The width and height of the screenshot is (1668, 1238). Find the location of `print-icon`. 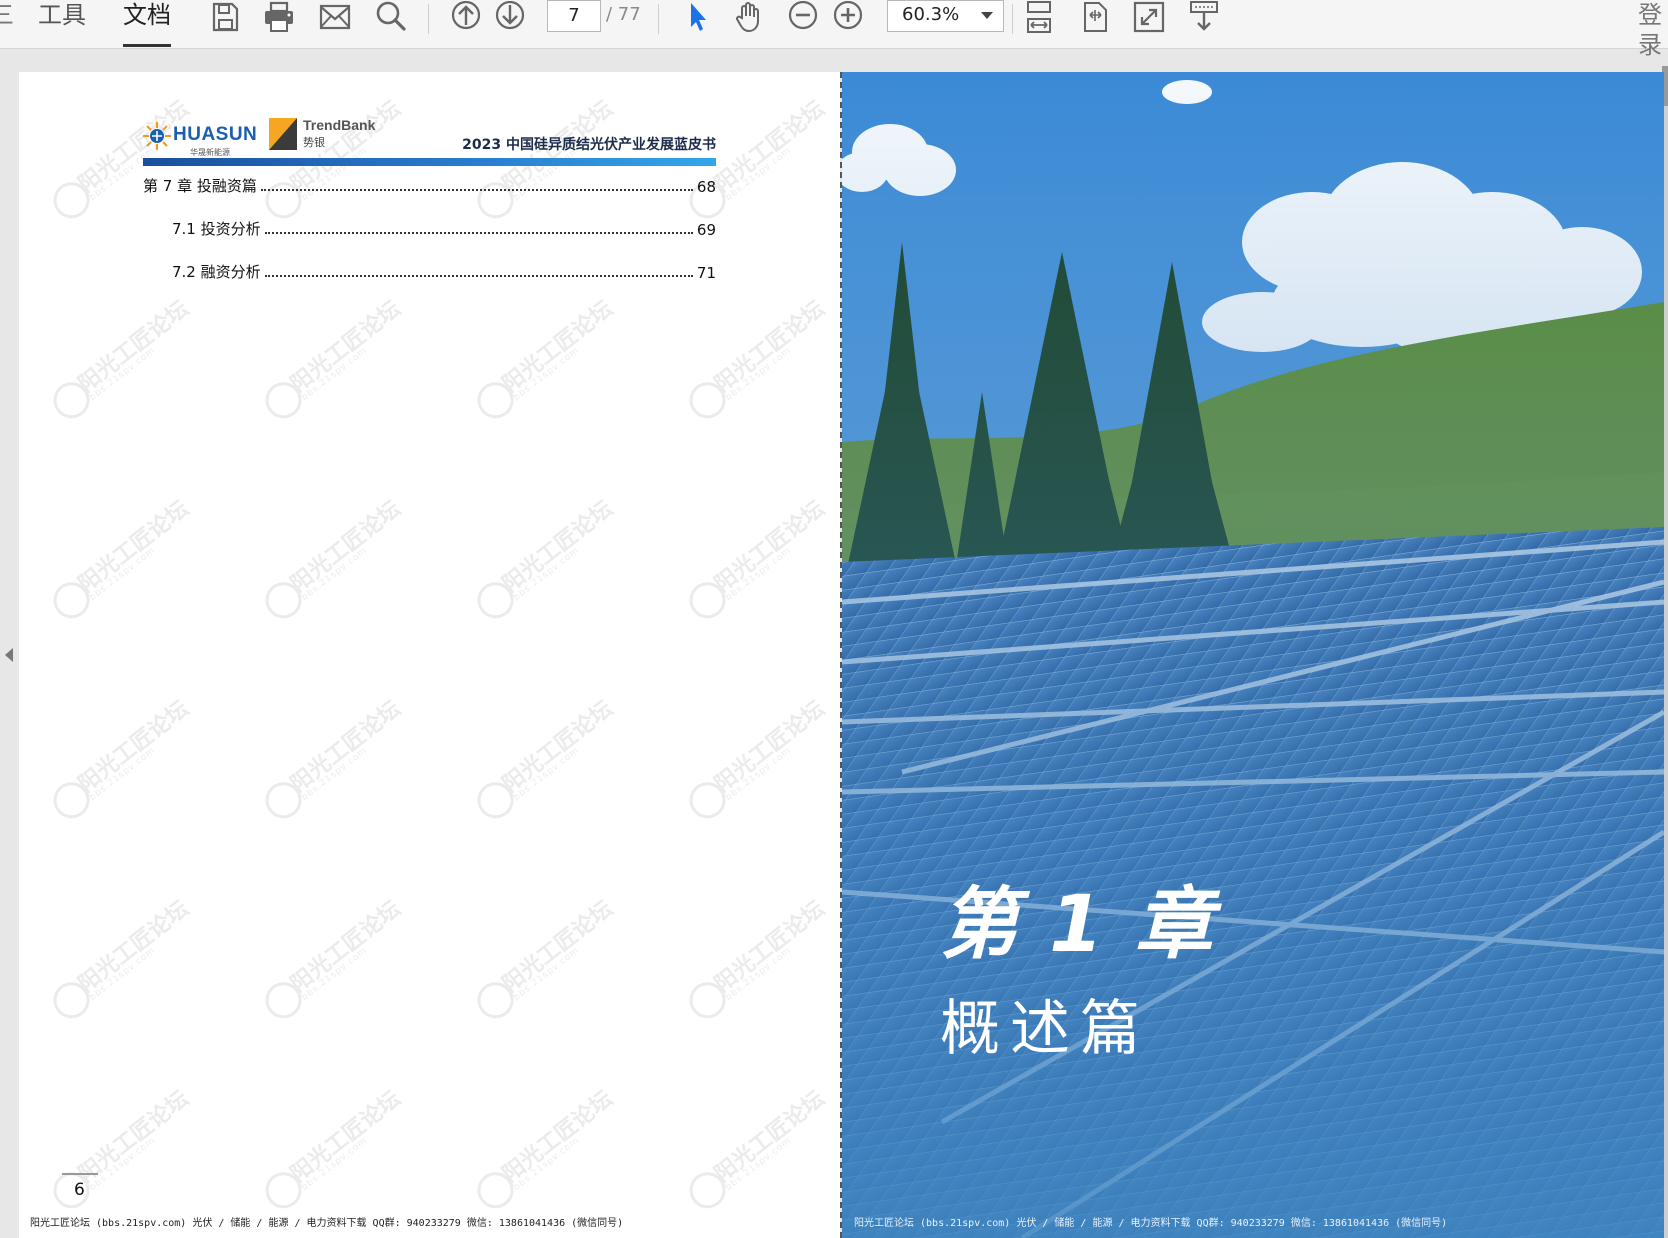

print-icon is located at coordinates (279, 17).